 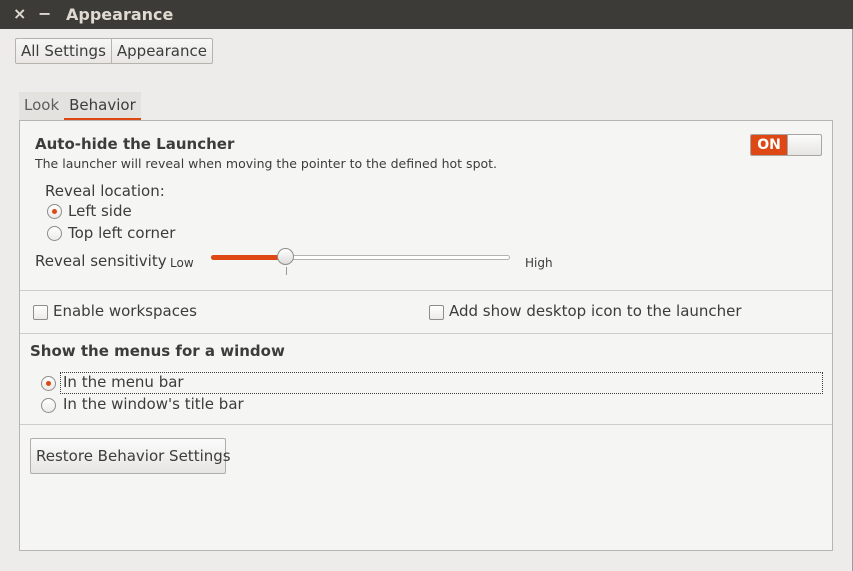 I want to click on tab-behavior: Behavior, so click(x=102, y=106).